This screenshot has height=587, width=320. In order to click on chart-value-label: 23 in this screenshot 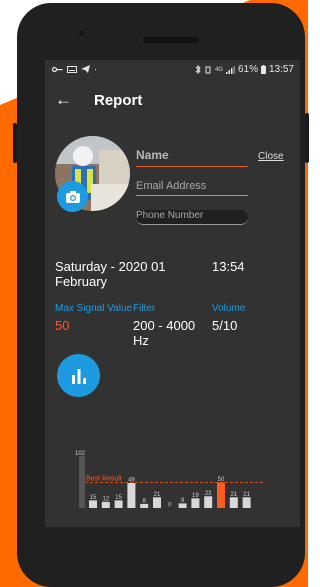, I will do `click(208, 494)`.